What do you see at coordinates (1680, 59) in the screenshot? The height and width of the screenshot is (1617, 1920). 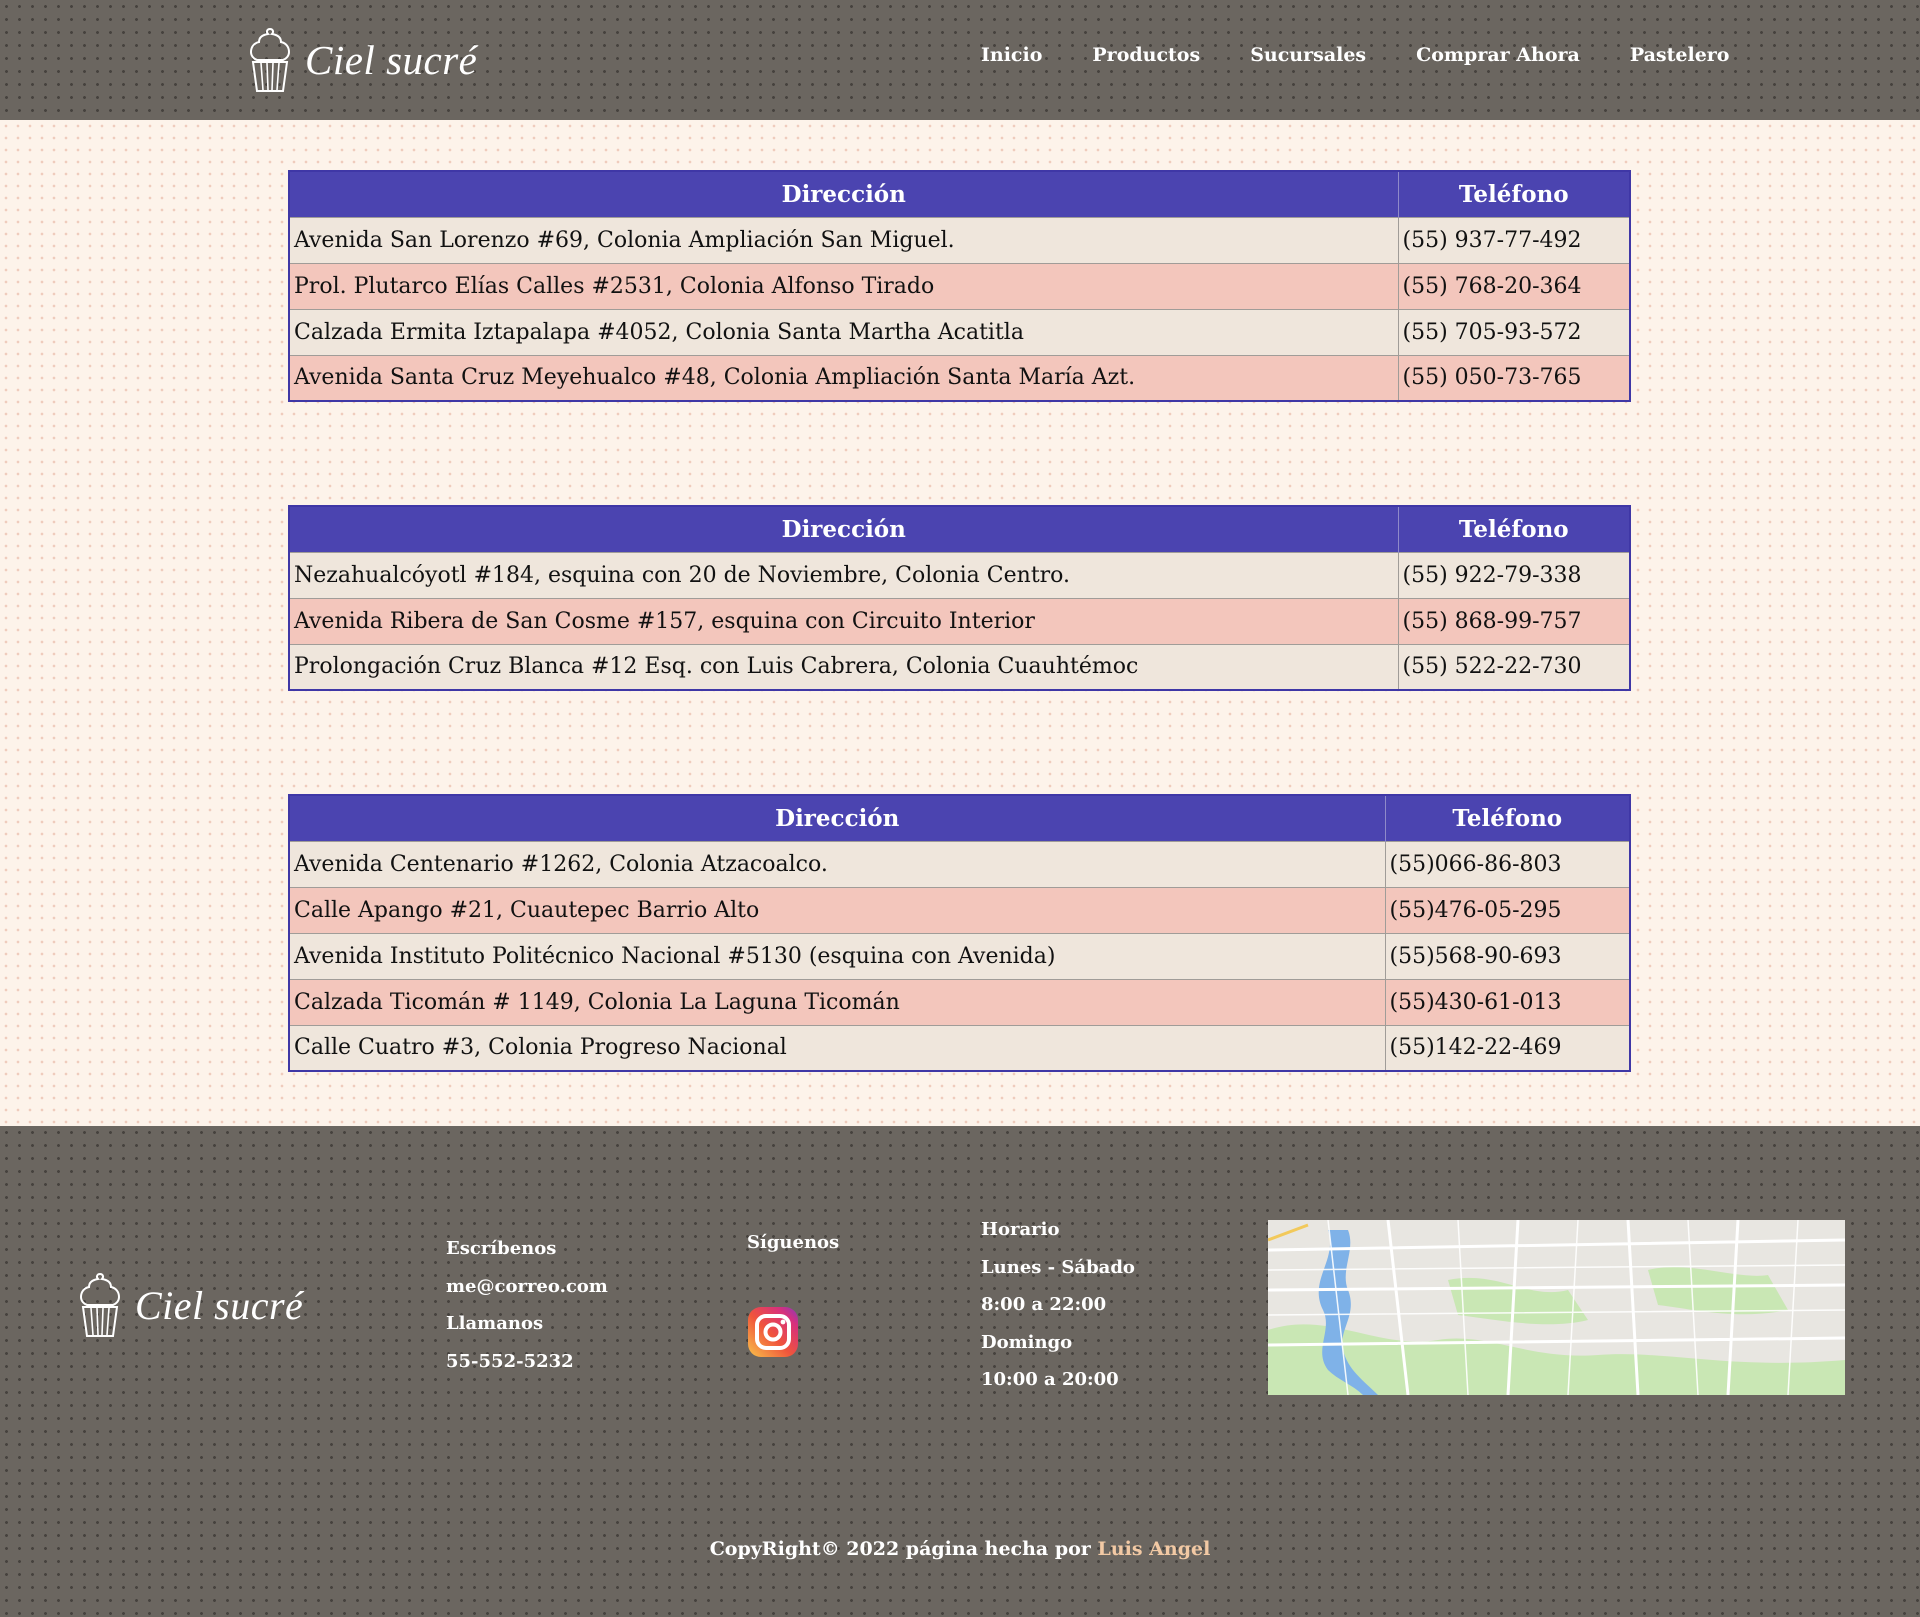 I see `nav-pastelero: Pastelero` at bounding box center [1680, 59].